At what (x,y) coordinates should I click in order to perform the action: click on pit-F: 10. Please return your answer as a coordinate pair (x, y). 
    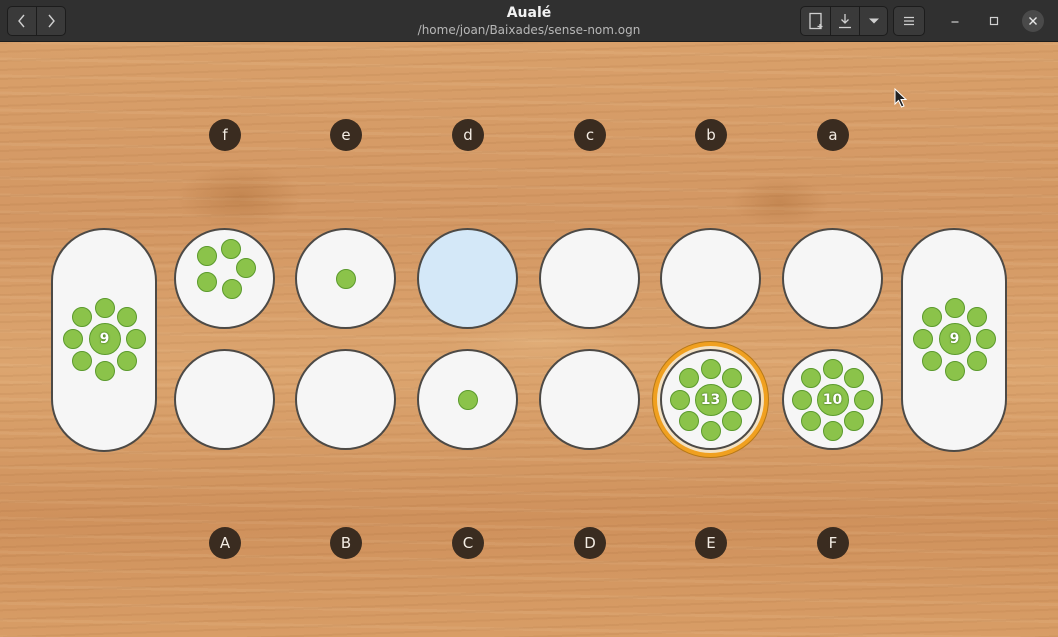
    Looking at the image, I should click on (832, 399).